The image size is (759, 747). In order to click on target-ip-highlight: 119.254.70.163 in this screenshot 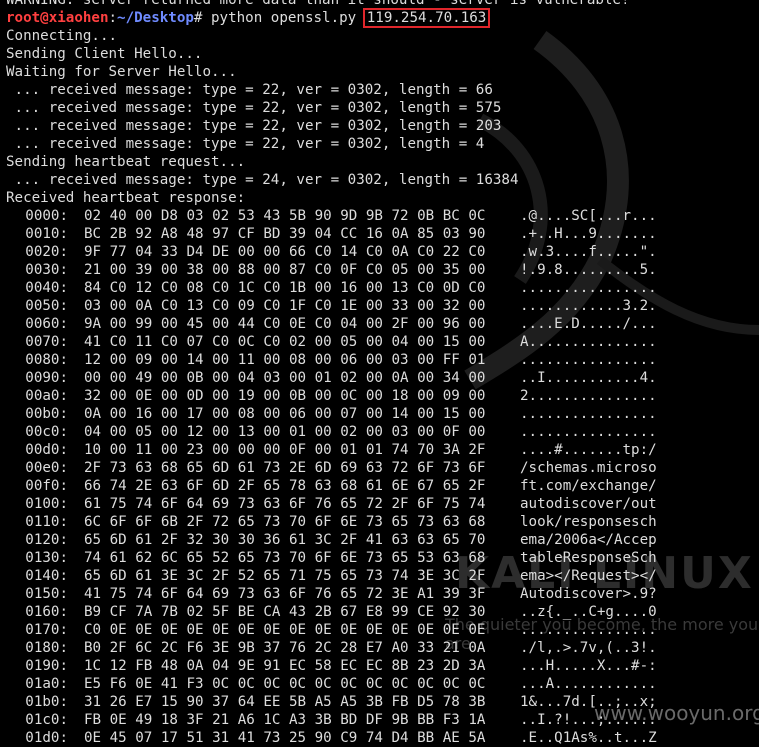, I will do `click(426, 18)`.